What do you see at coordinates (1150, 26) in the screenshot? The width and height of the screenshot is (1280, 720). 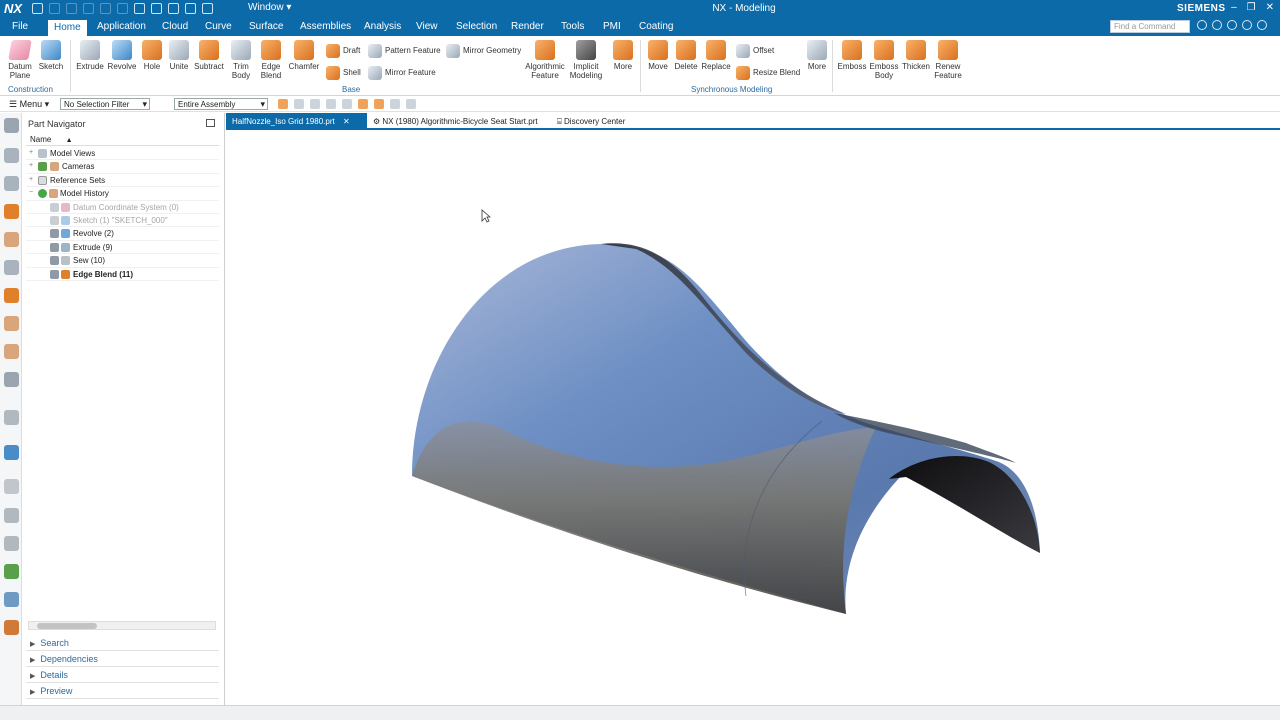 I see `command-search-input: Find a Command` at bounding box center [1150, 26].